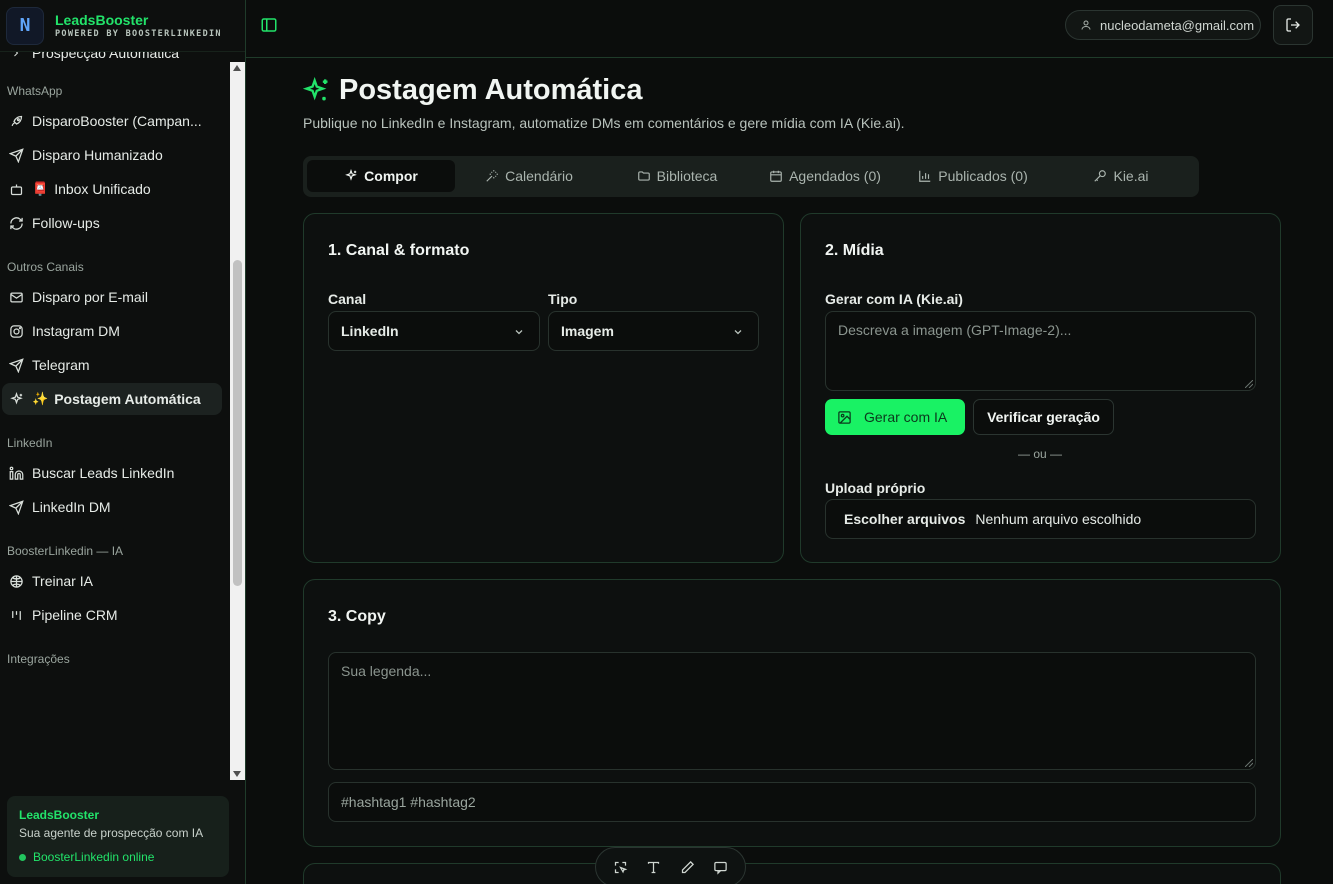  Describe the element at coordinates (776, 176) in the screenshot. I see `calendar-icon` at that location.